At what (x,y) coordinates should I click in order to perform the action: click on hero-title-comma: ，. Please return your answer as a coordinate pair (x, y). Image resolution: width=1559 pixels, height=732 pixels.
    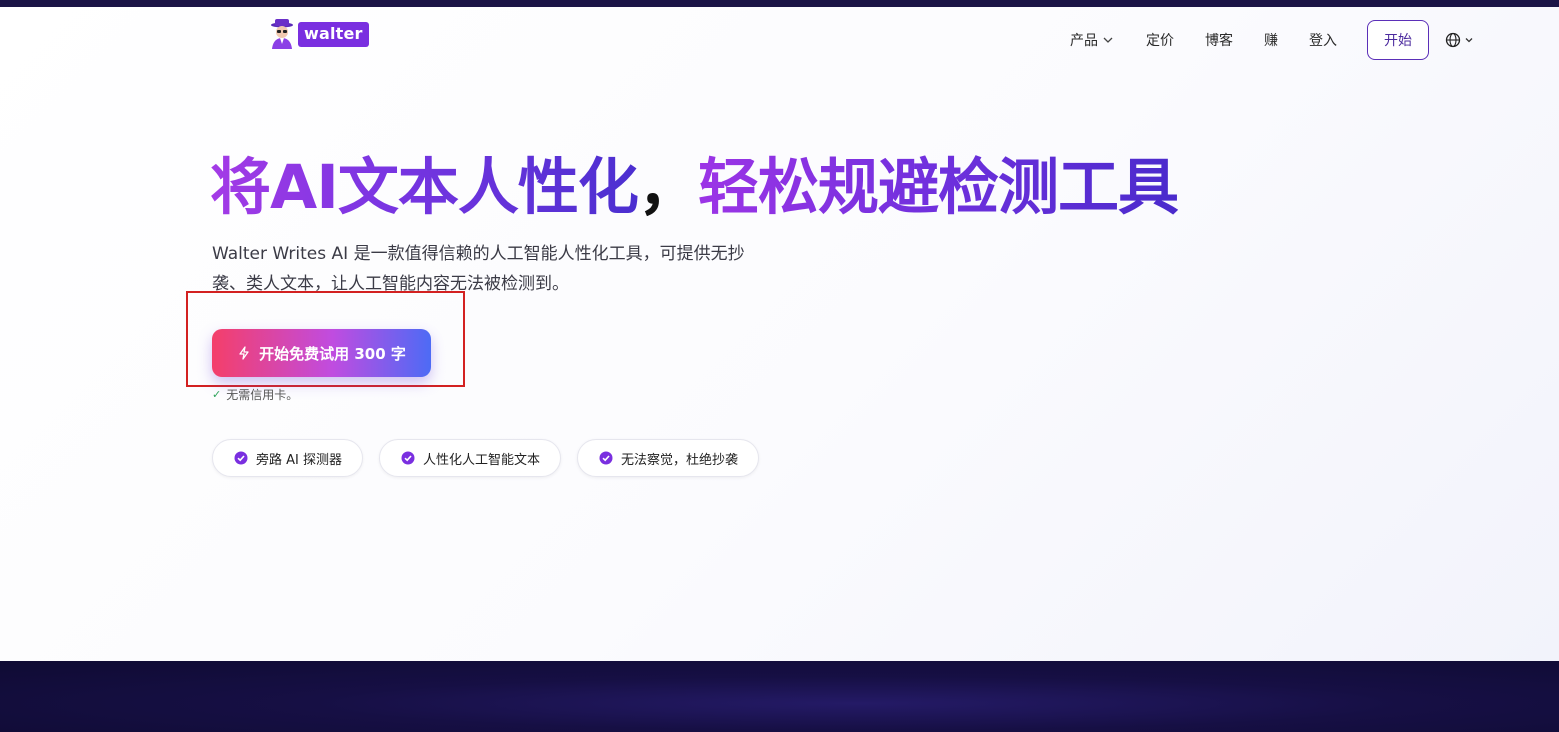
    Looking at the image, I should click on (668, 187).